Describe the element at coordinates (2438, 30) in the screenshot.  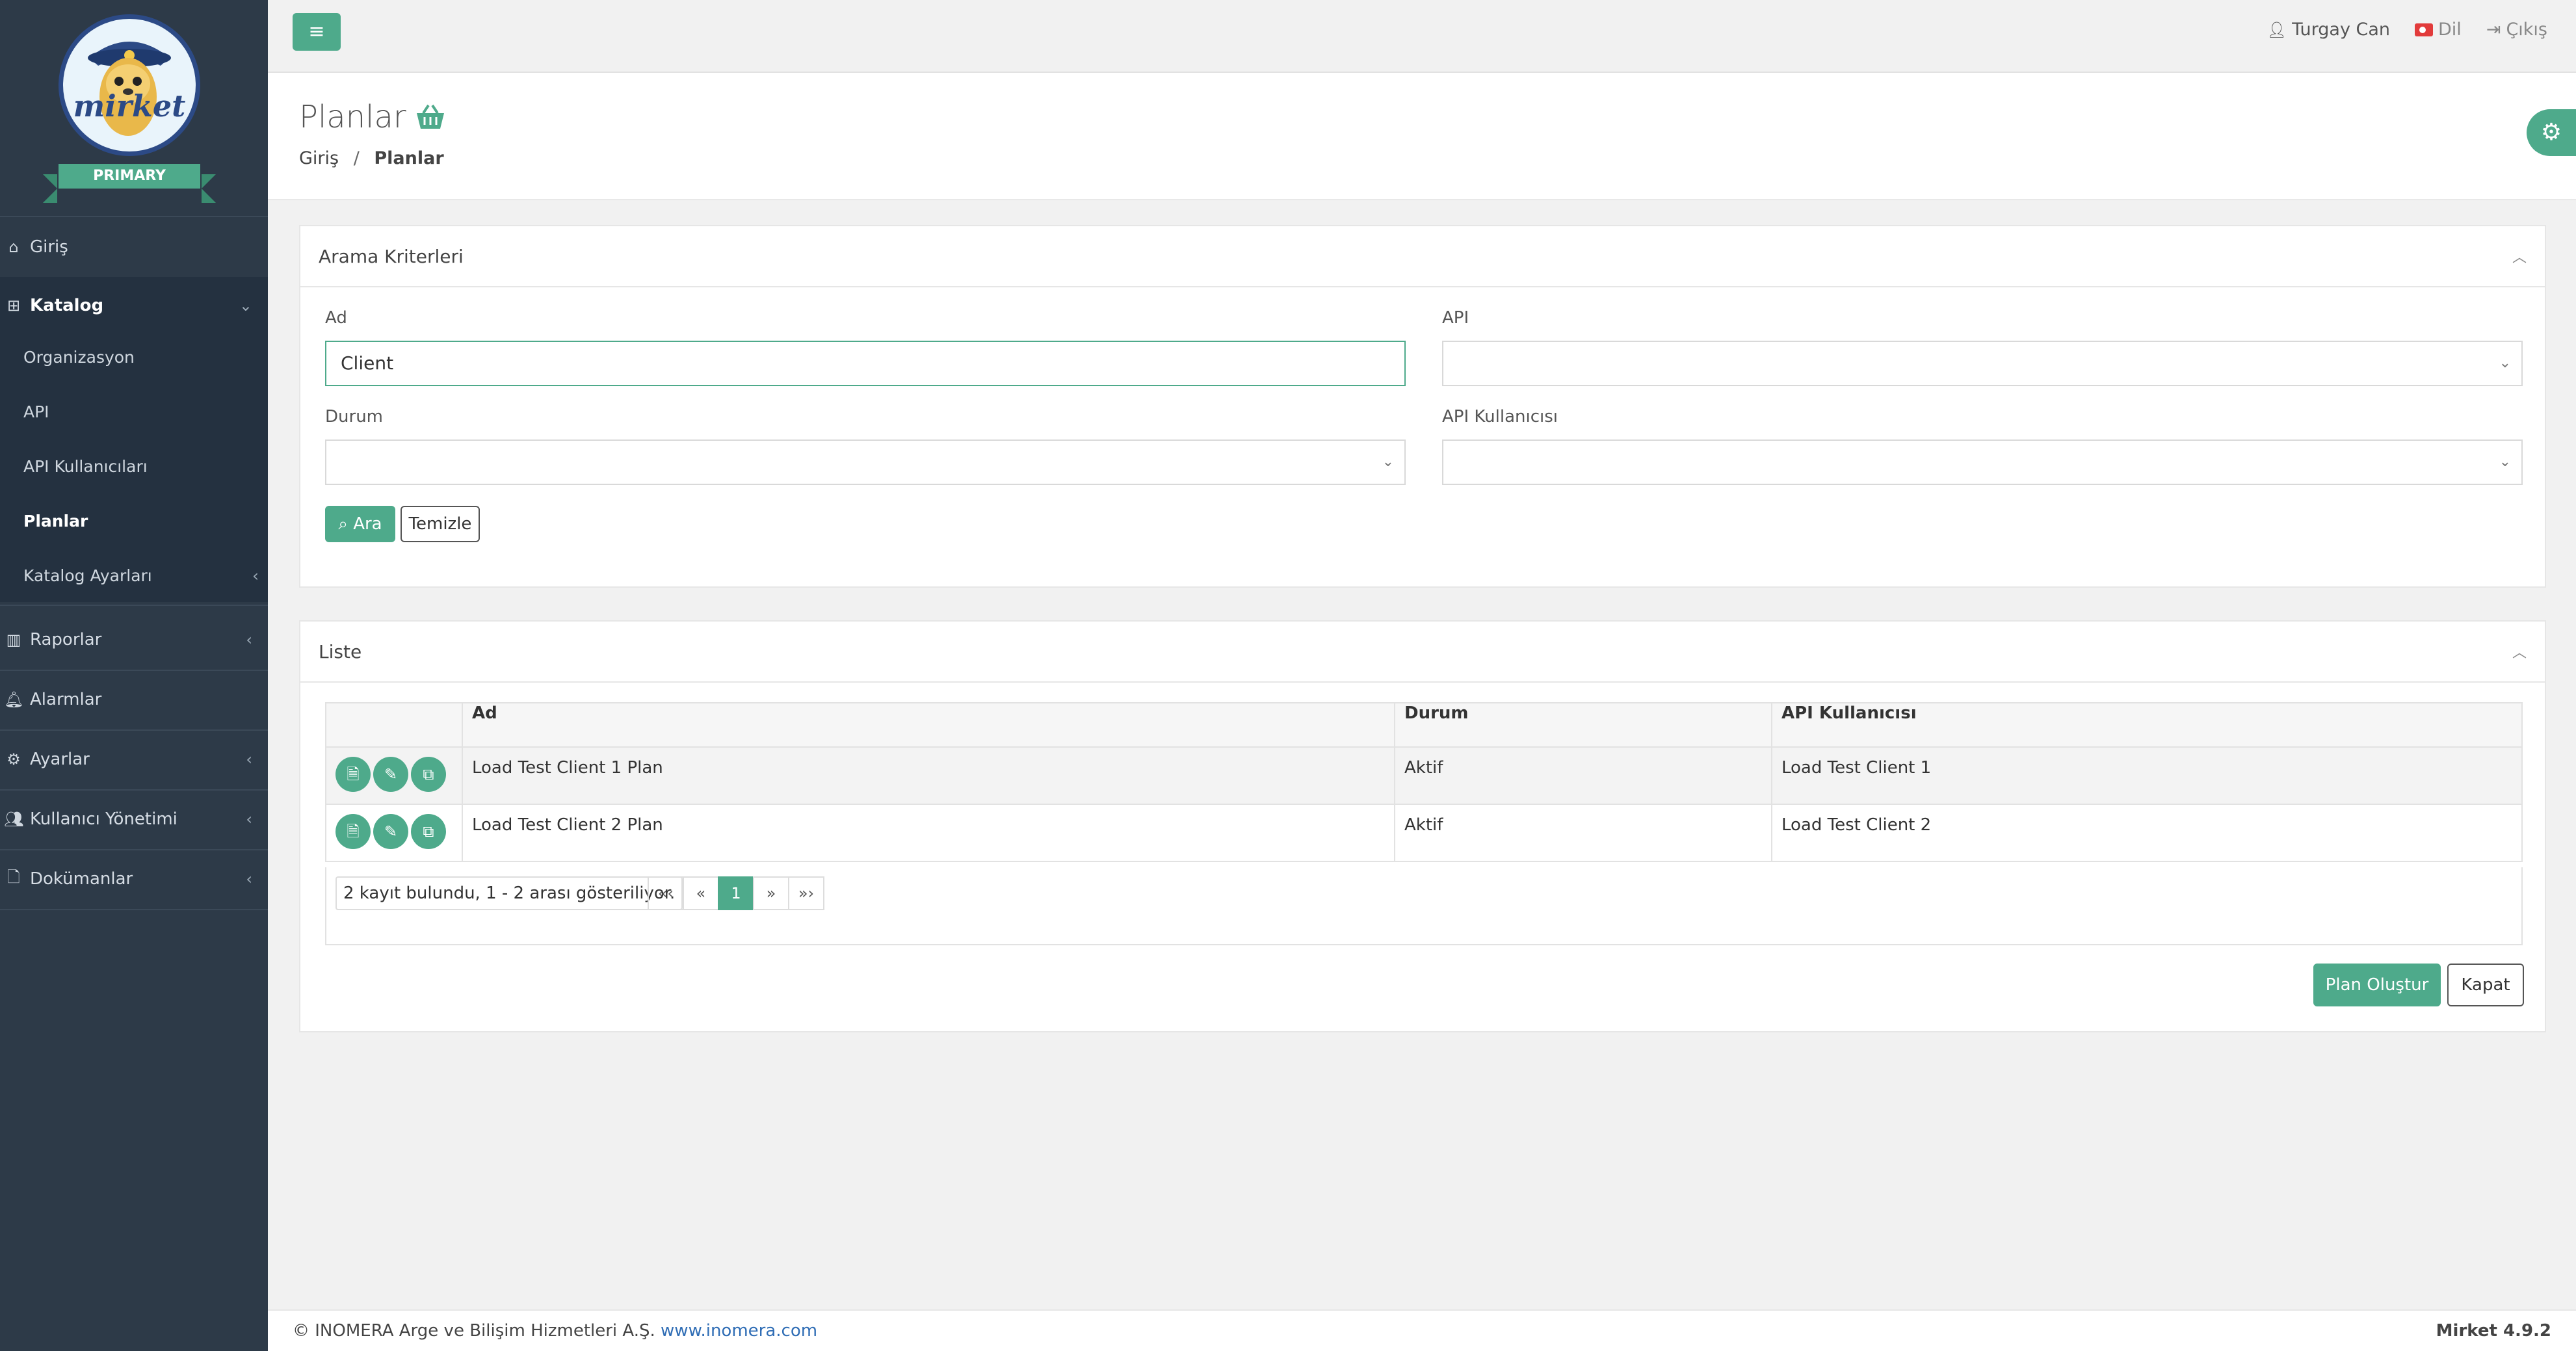
I see `language-menu: Dil` at that location.